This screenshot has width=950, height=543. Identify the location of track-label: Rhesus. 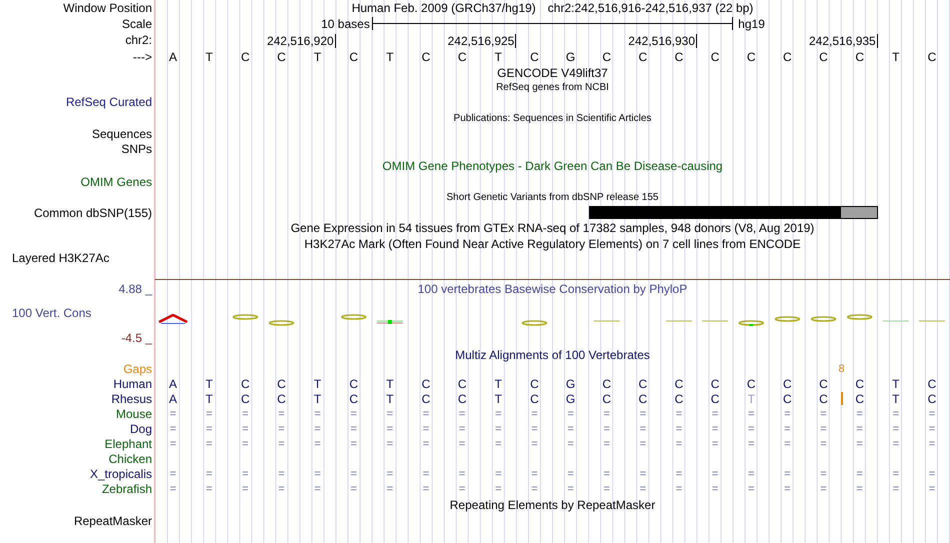
(131, 399).